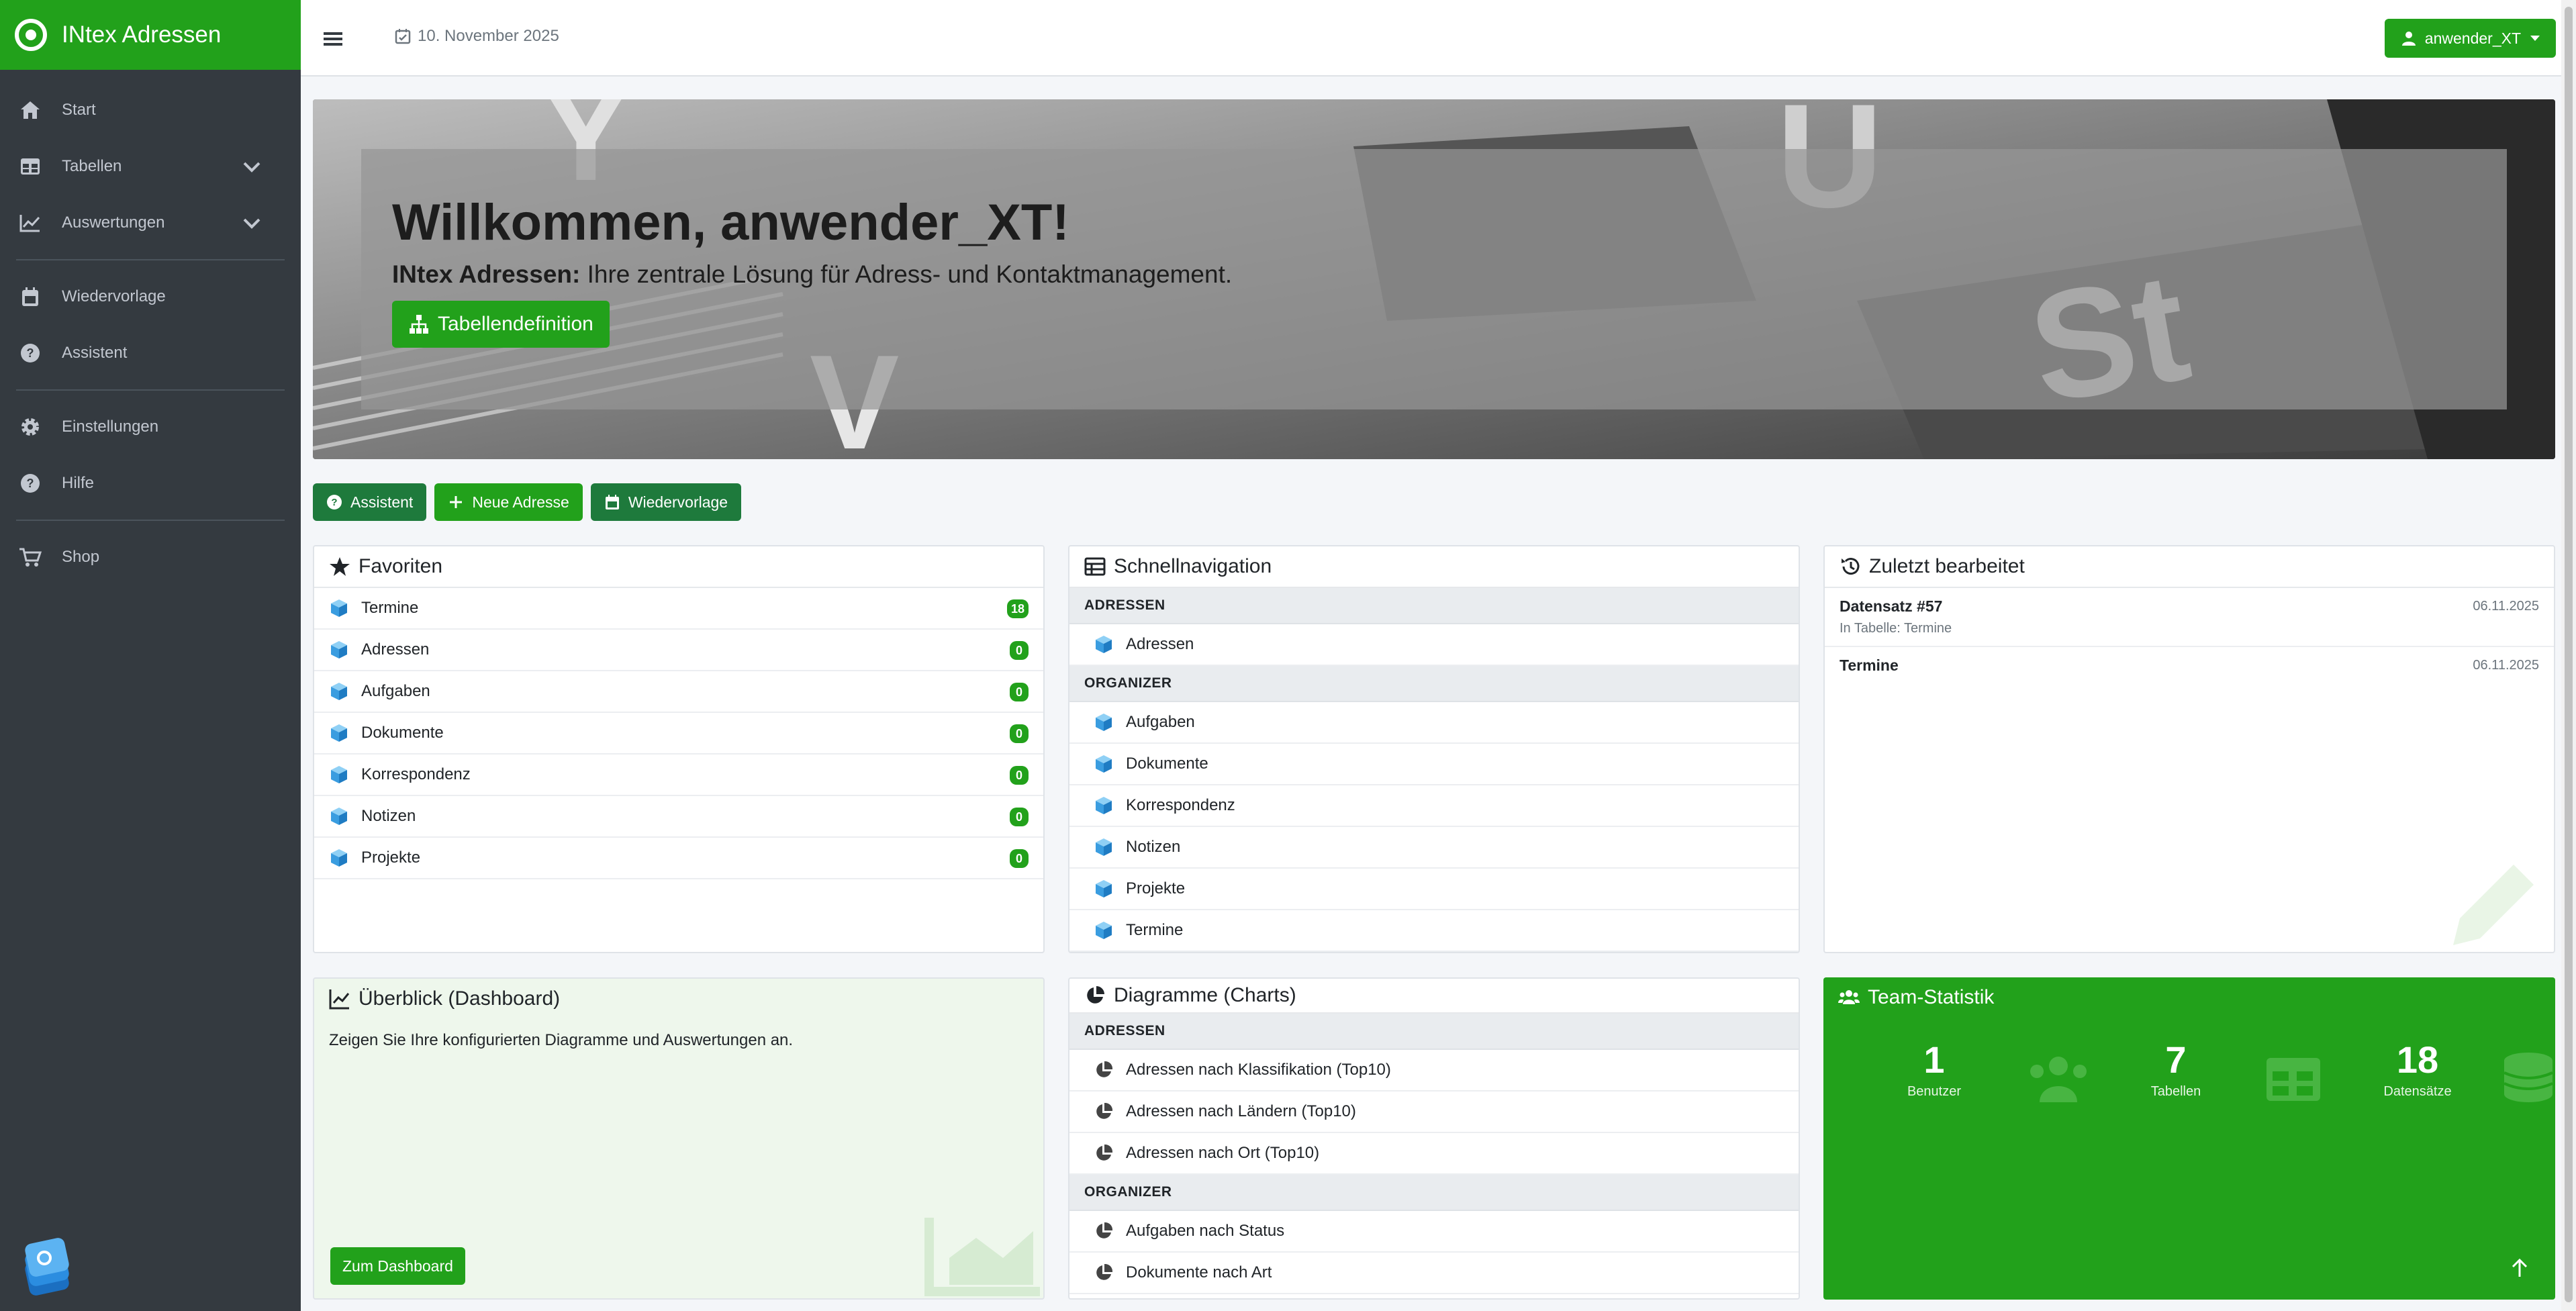 The width and height of the screenshot is (2576, 1311). I want to click on followup-button: Wiedervorlage, so click(666, 502).